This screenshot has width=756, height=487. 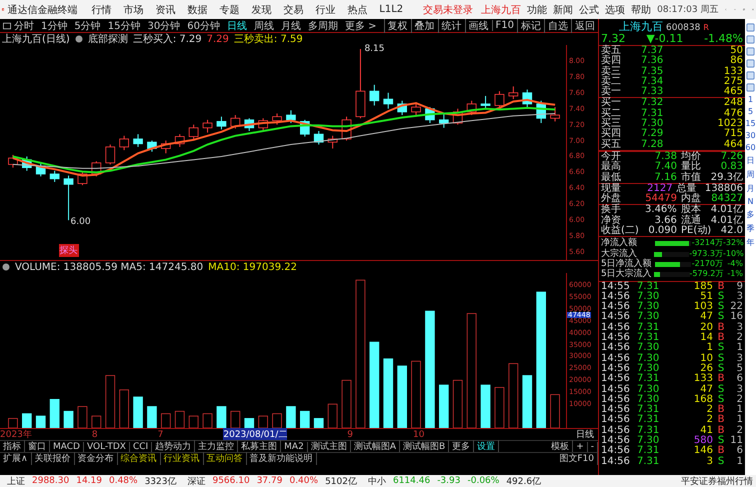 What do you see at coordinates (750, 147) in the screenshot?
I see `period-shortcut: 60` at bounding box center [750, 147].